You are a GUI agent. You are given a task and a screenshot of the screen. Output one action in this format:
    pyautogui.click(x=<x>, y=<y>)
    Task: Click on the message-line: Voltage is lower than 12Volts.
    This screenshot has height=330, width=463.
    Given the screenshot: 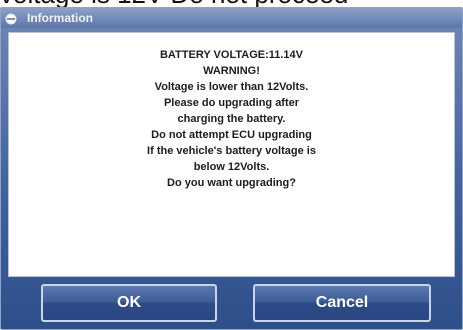 What is the action you would take?
    pyautogui.click(x=231, y=87)
    